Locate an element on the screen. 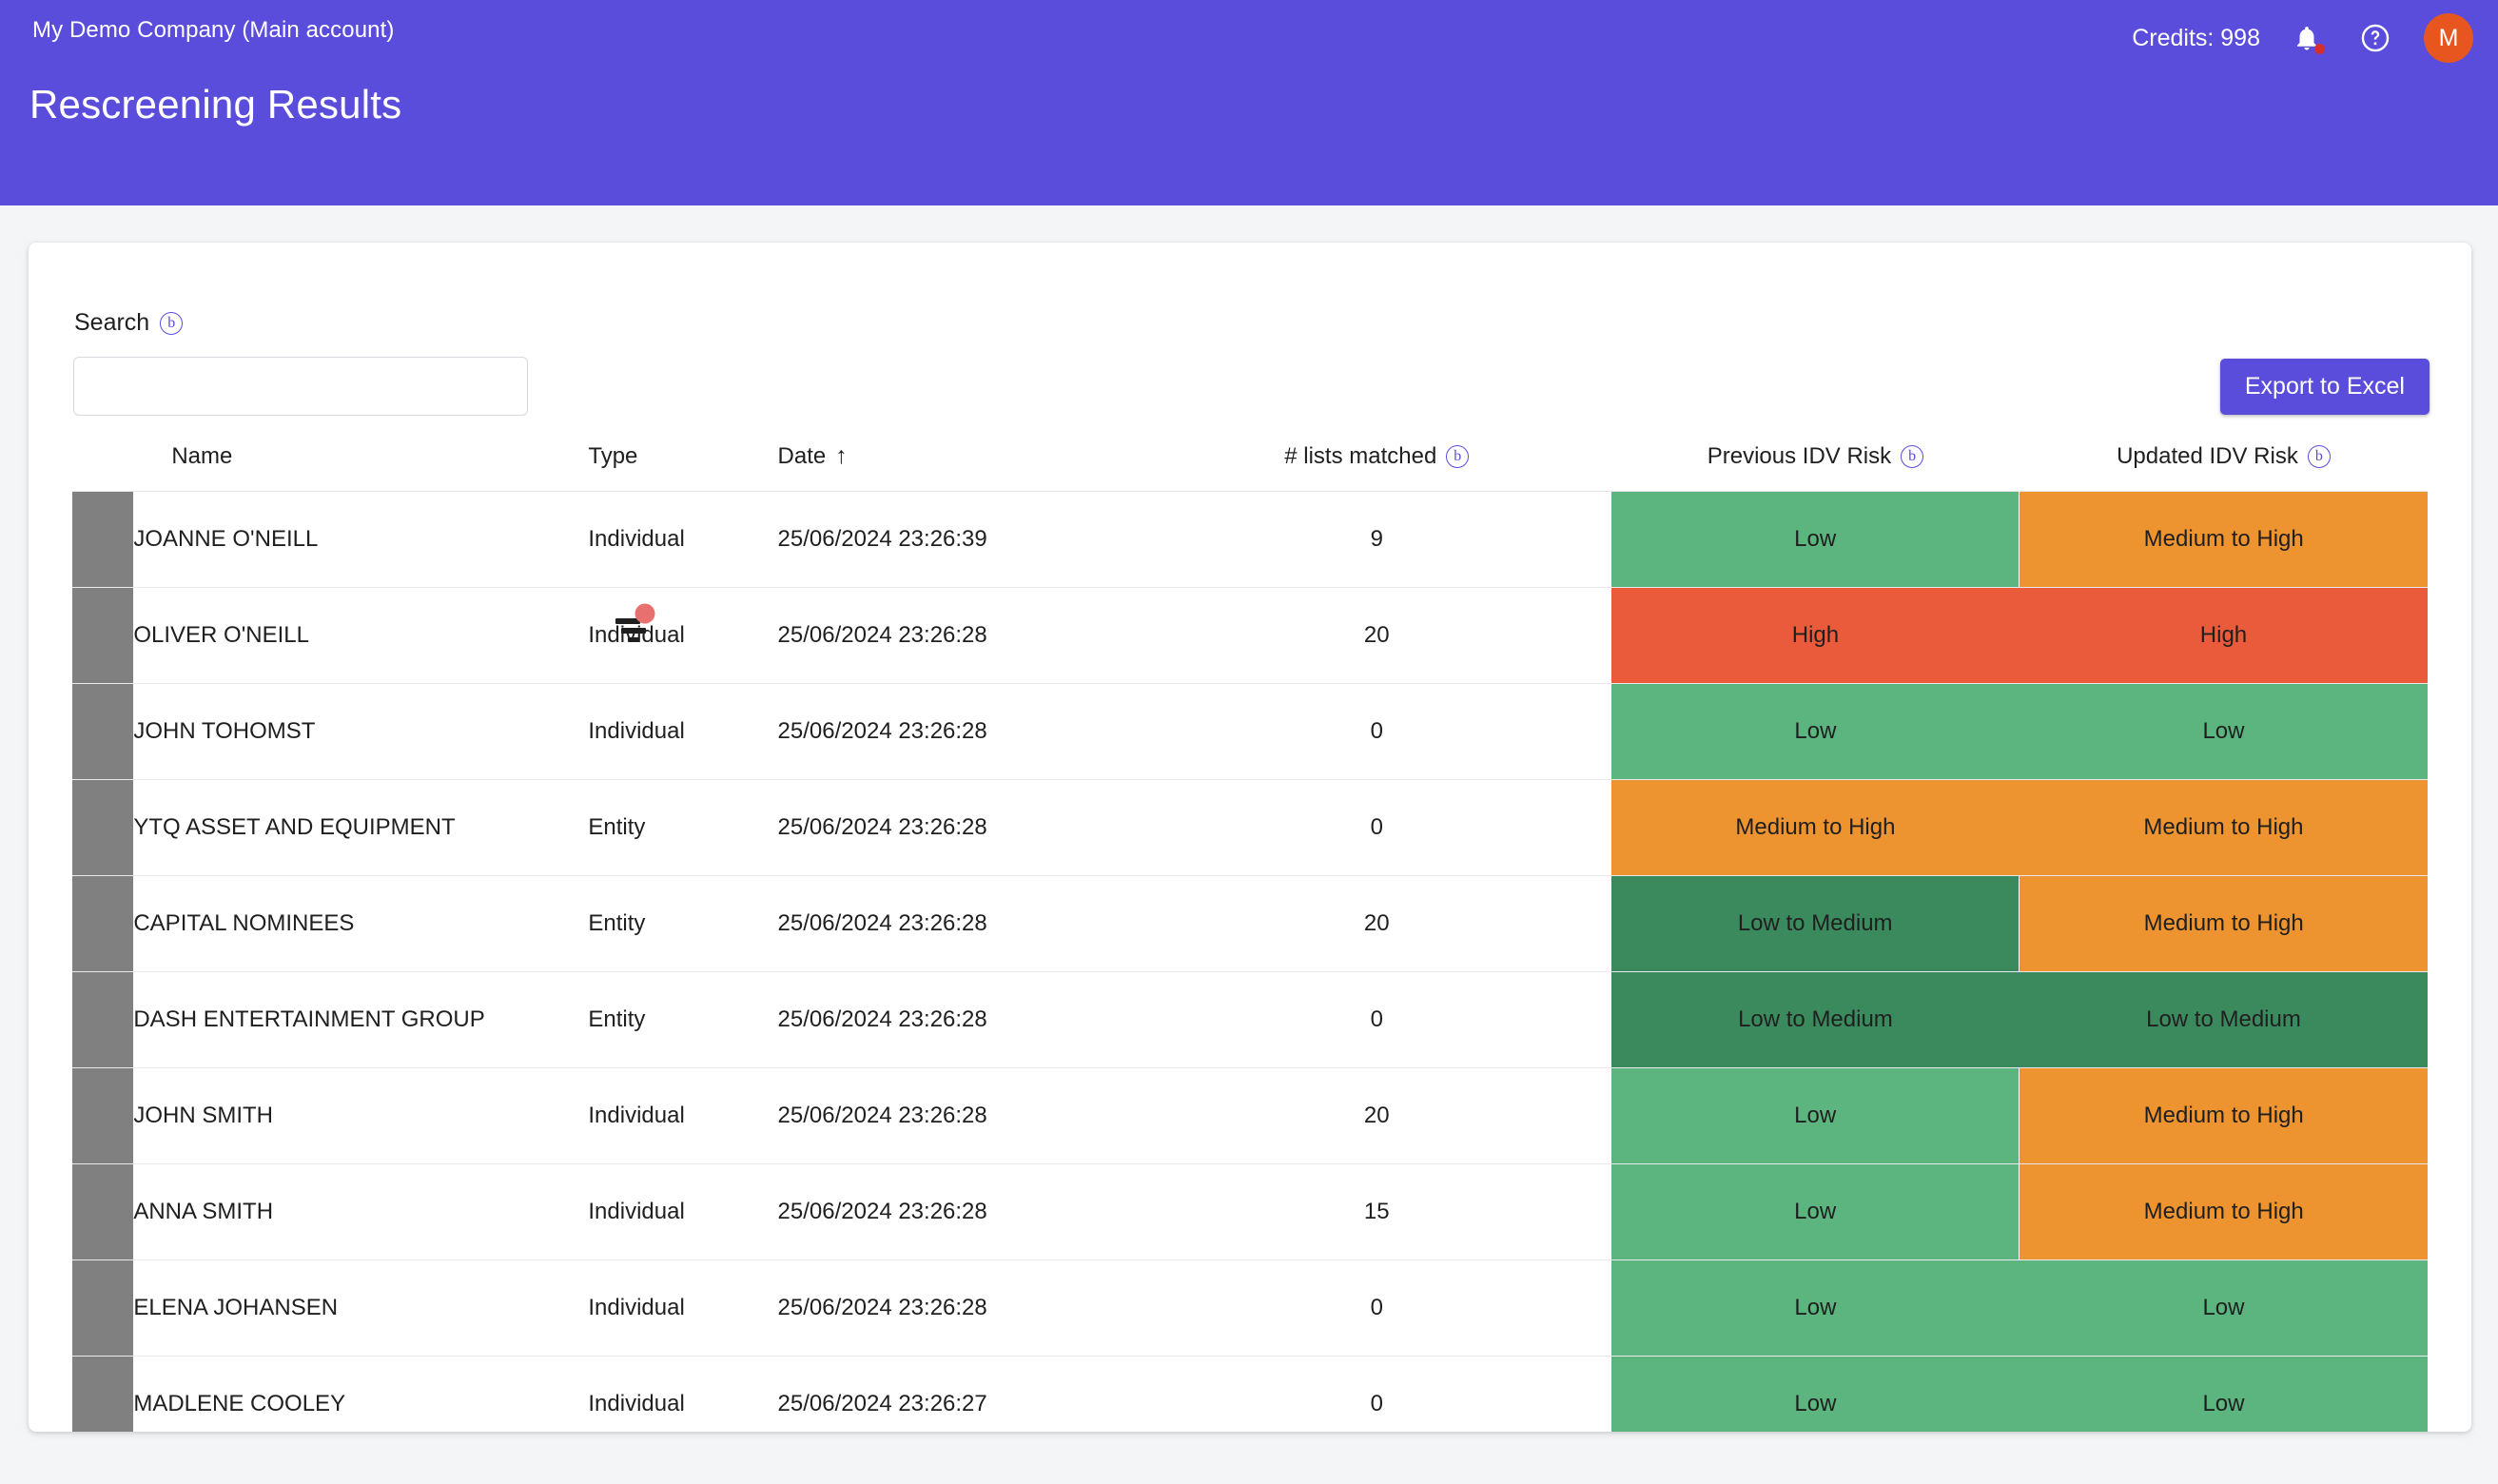  page-title: Rescreening Results is located at coordinates (216, 104).